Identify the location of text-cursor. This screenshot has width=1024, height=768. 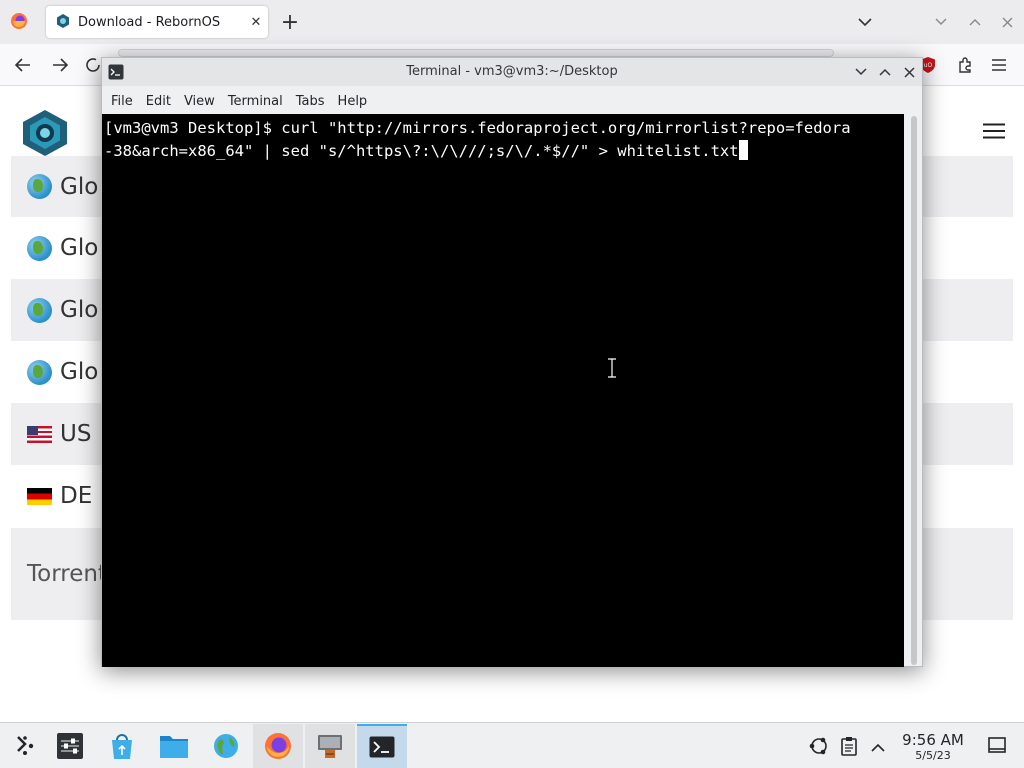
(743, 150).